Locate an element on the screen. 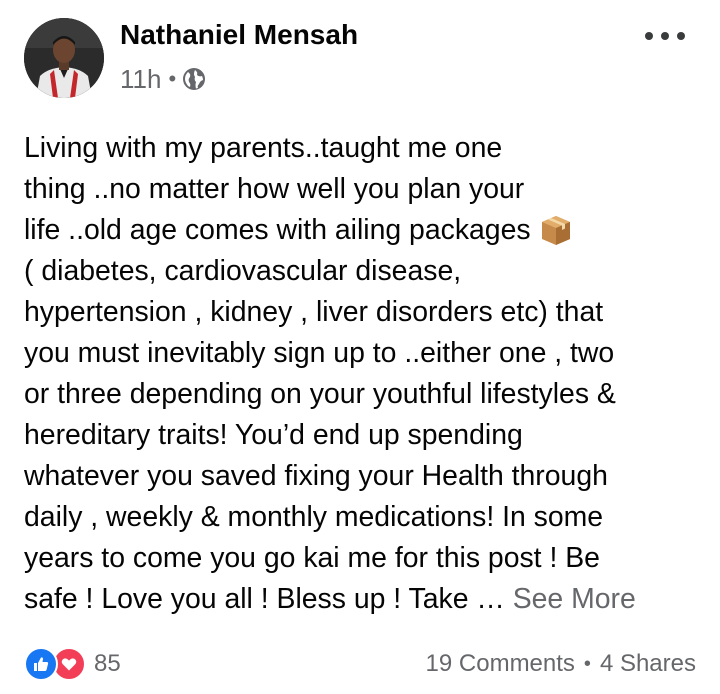 This screenshot has height=694, width=720. author-name: Nathaniel Mensah is located at coordinates (239, 35).